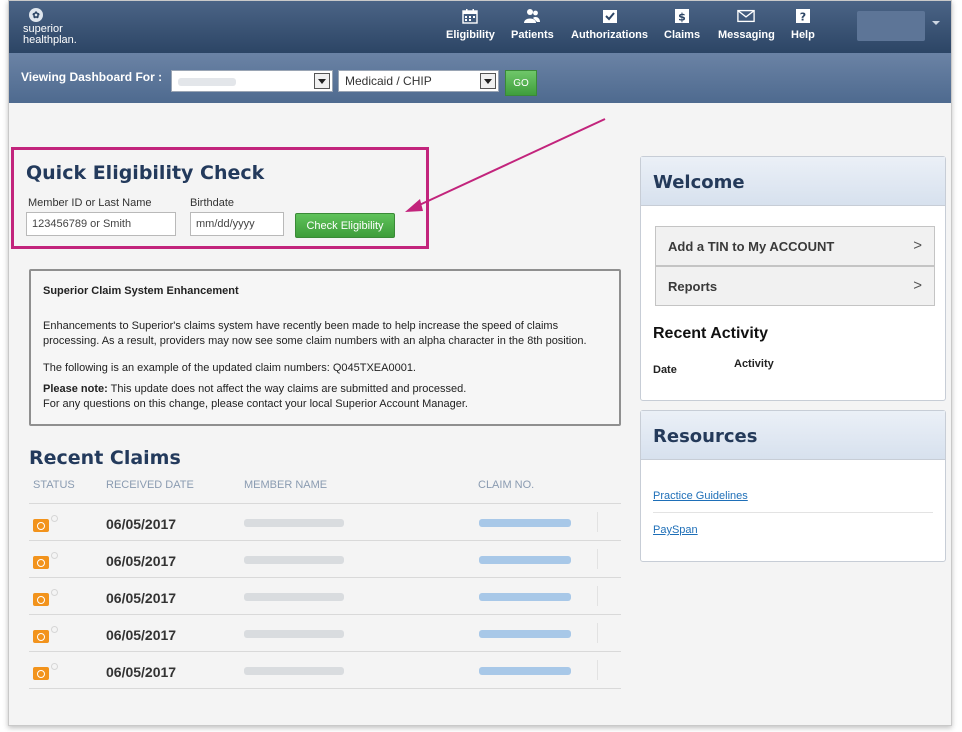 The height and width of the screenshot is (732, 962). Describe the element at coordinates (532, 35) in the screenshot. I see `nav-patients-label: Patients` at that location.